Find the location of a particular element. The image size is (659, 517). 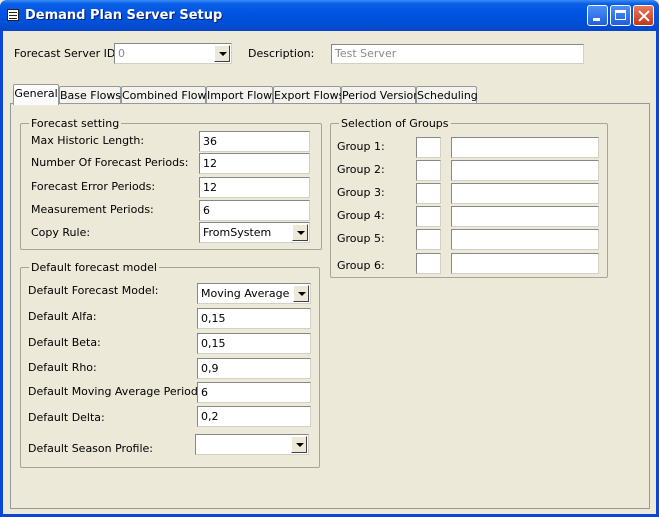

default-forecast-model-select: Moving Average is located at coordinates (254, 293).